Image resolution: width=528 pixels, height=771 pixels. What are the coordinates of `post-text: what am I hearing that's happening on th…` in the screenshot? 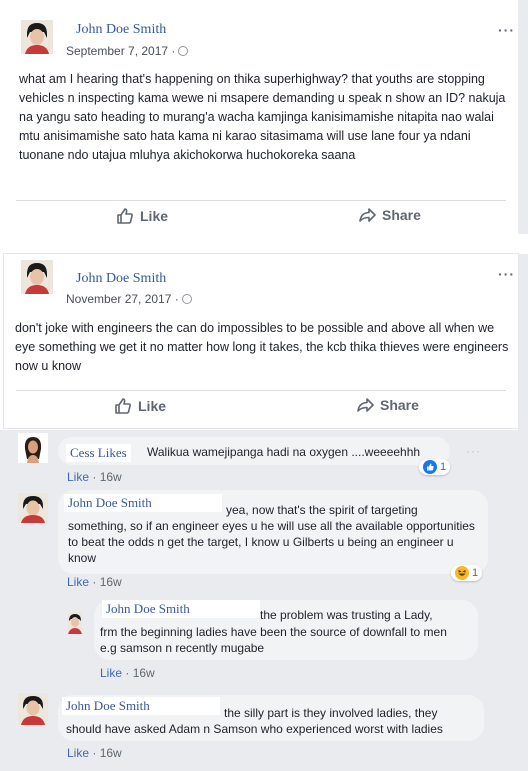 It's located at (262, 117).